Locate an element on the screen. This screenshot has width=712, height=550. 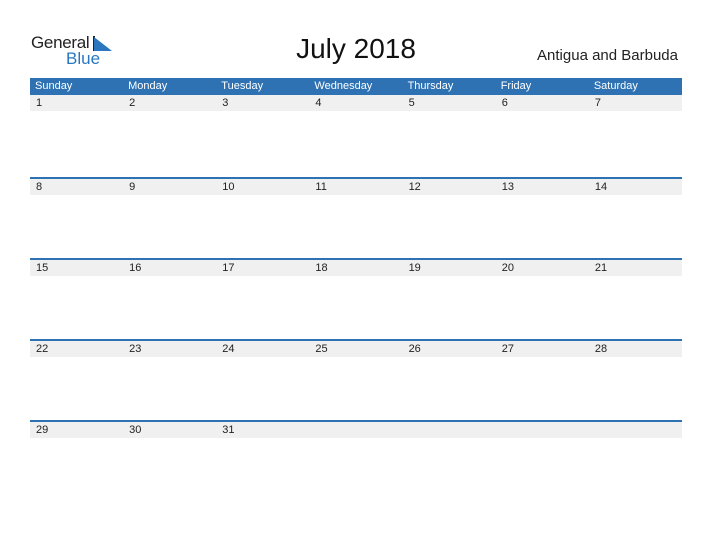
day-cell: 15 is located at coordinates (42, 268).